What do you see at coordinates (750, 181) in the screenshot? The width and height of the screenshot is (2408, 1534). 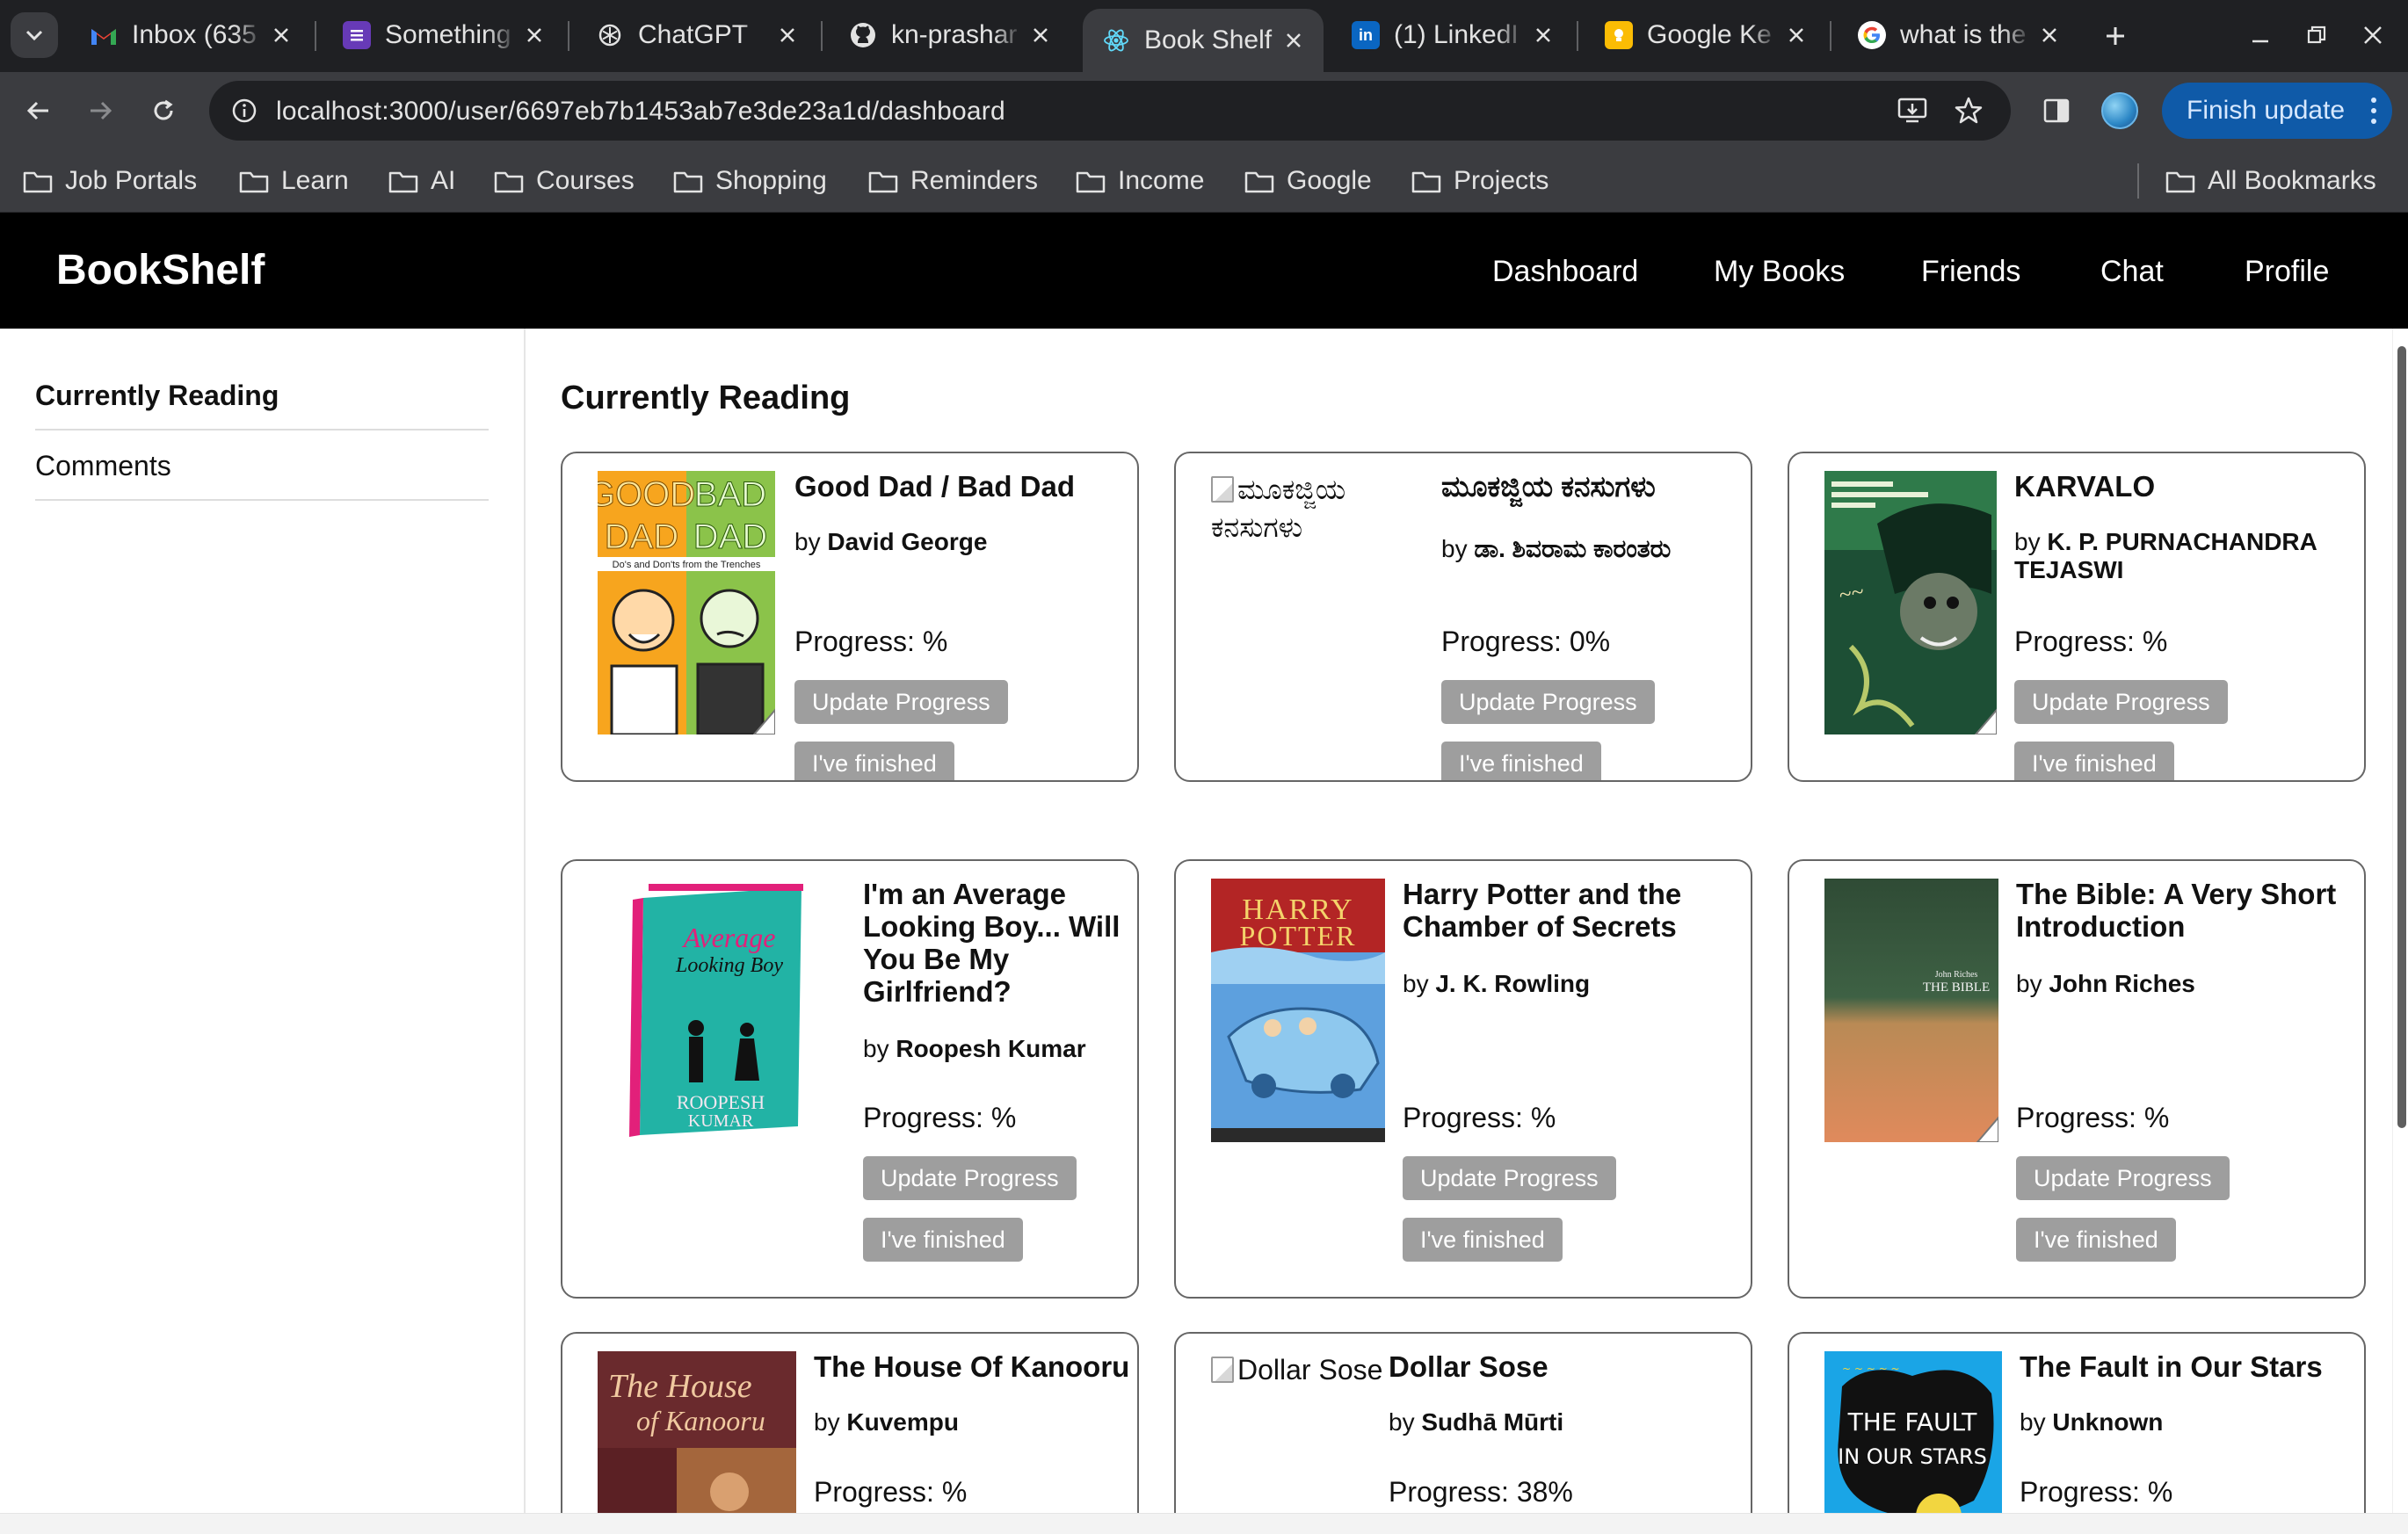 I see `bookmark-shopping: Shopping` at bounding box center [750, 181].